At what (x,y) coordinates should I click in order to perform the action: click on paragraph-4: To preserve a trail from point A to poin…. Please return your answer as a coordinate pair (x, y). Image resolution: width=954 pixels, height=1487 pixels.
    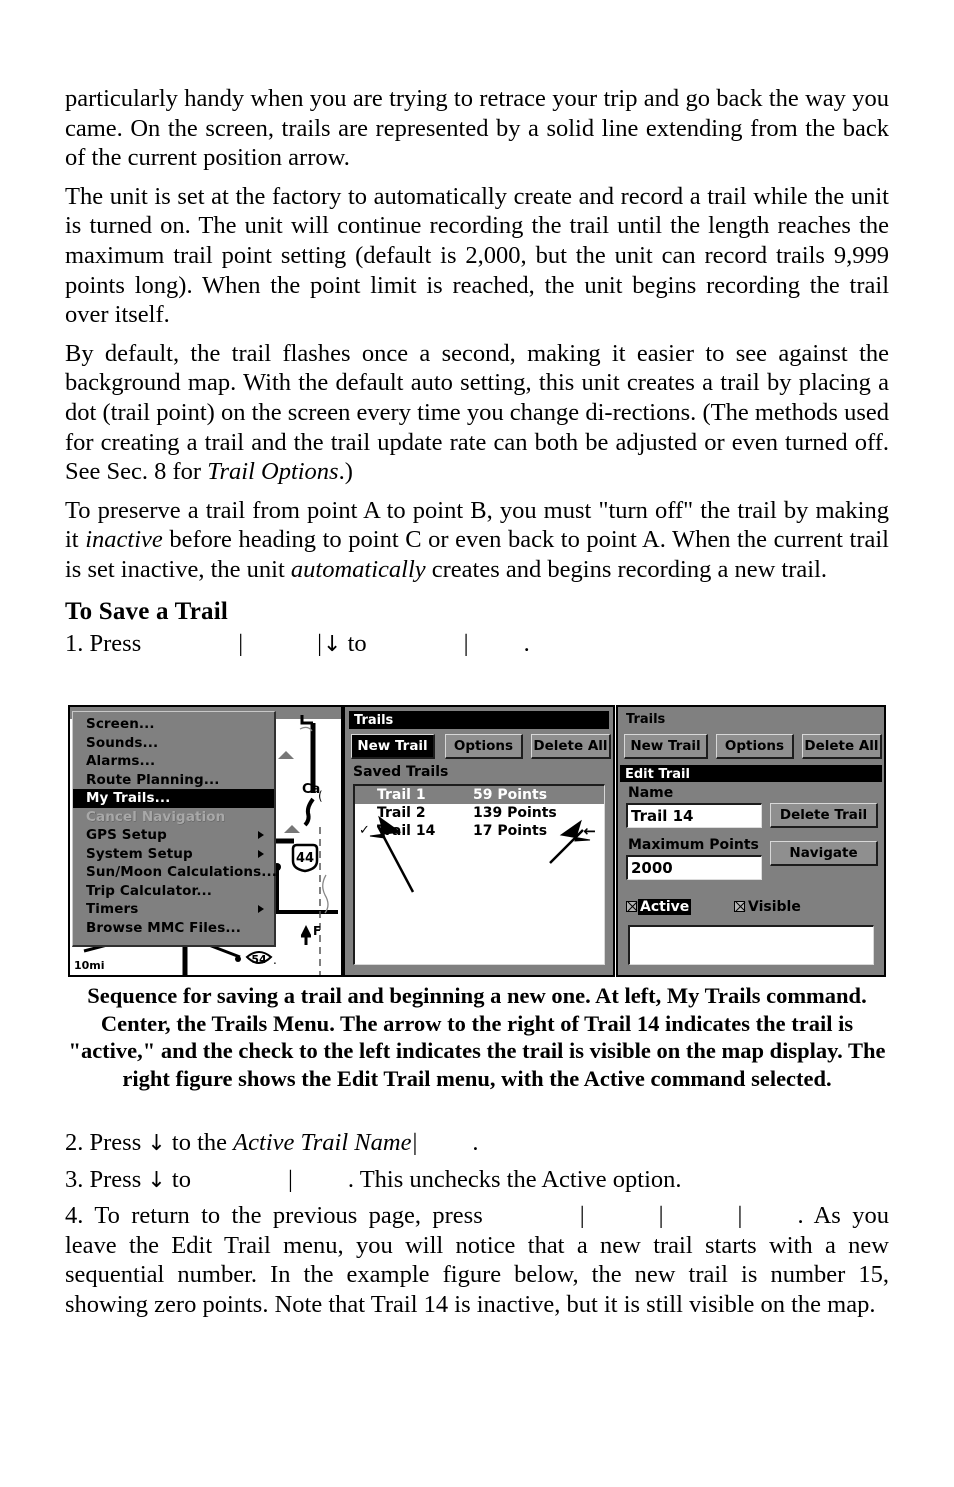
    Looking at the image, I should click on (477, 540).